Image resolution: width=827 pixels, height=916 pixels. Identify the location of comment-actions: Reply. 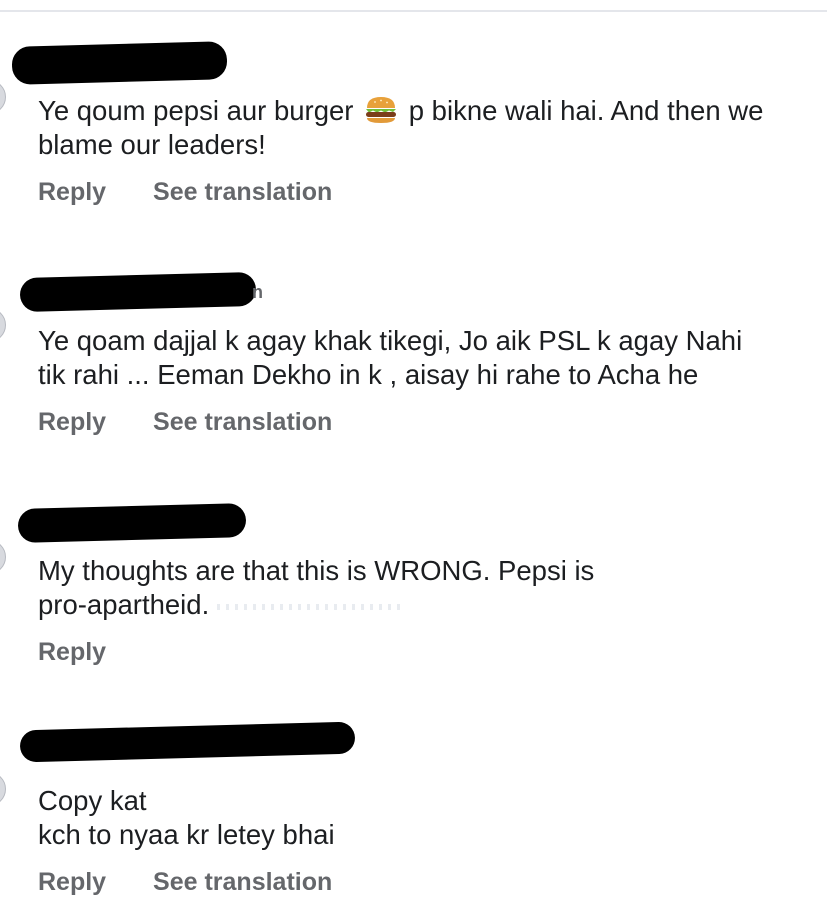
(92, 652).